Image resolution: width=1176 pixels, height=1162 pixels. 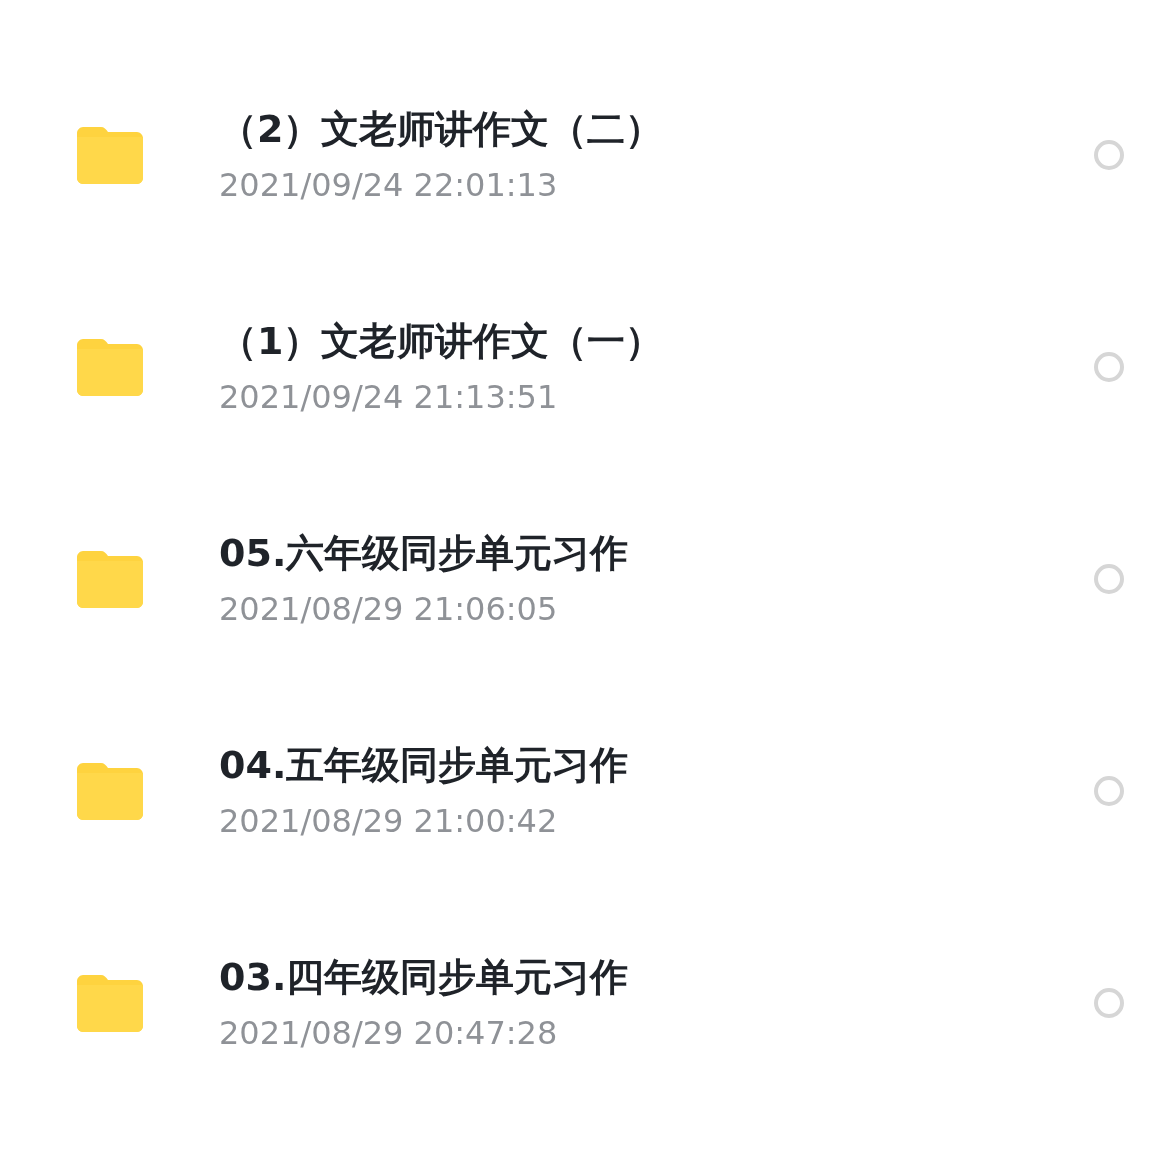 I want to click on folder-name: （2）文老师讲作文（二）, so click(x=442, y=129).